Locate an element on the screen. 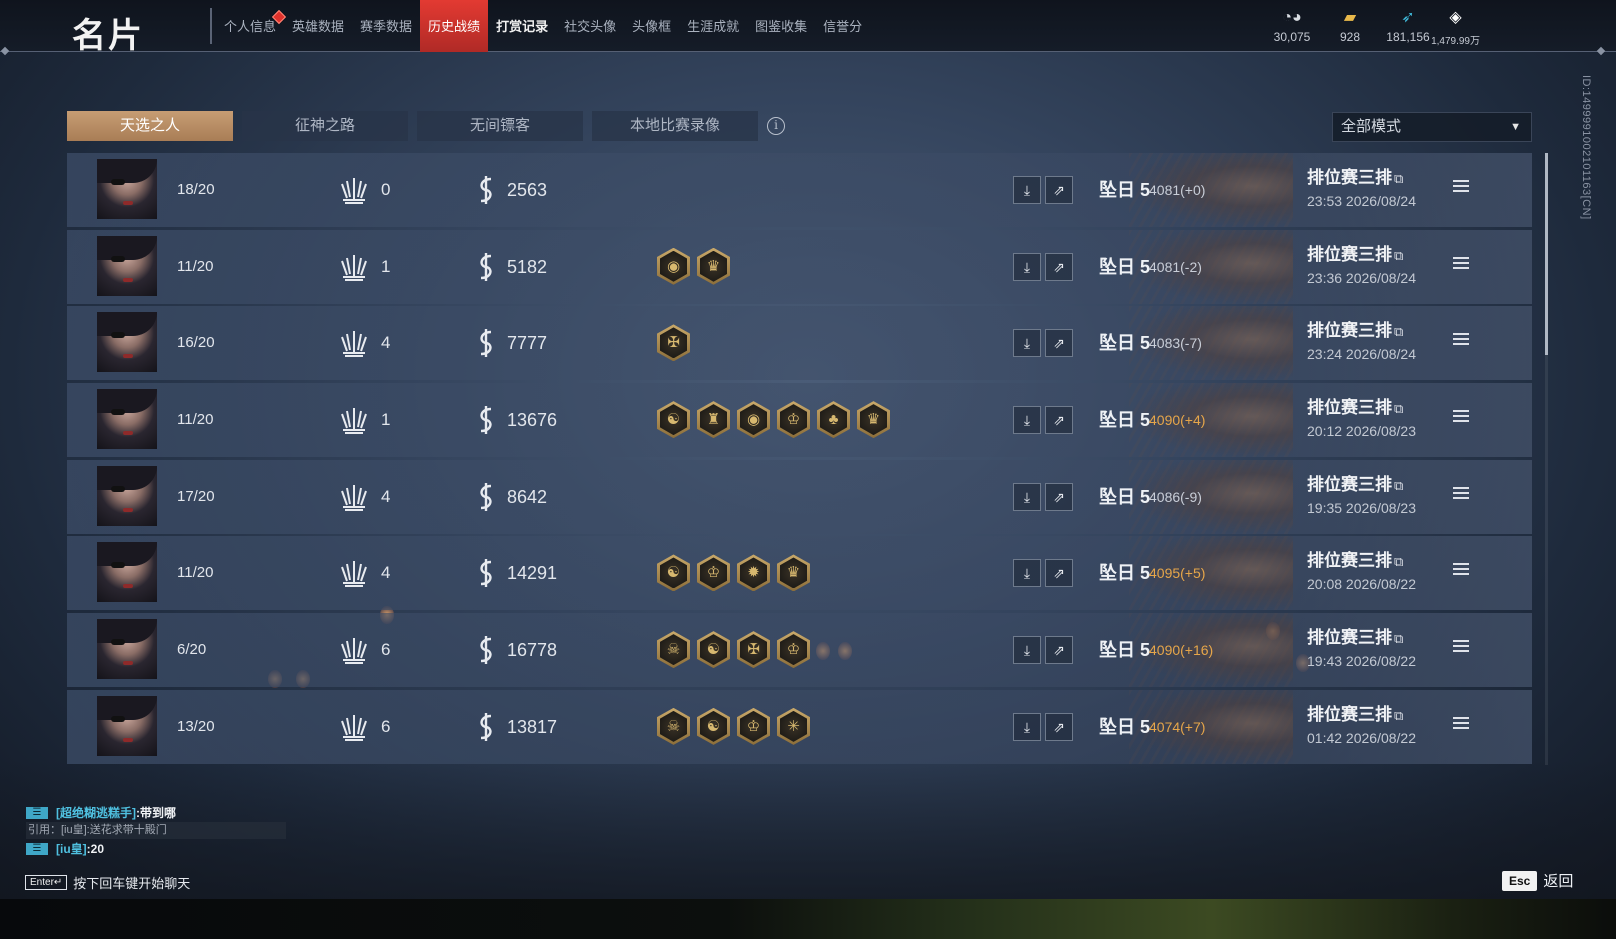 The height and width of the screenshot is (939, 1616). mode-filter-select: 全部模式 ▼ is located at coordinates (1432, 127).